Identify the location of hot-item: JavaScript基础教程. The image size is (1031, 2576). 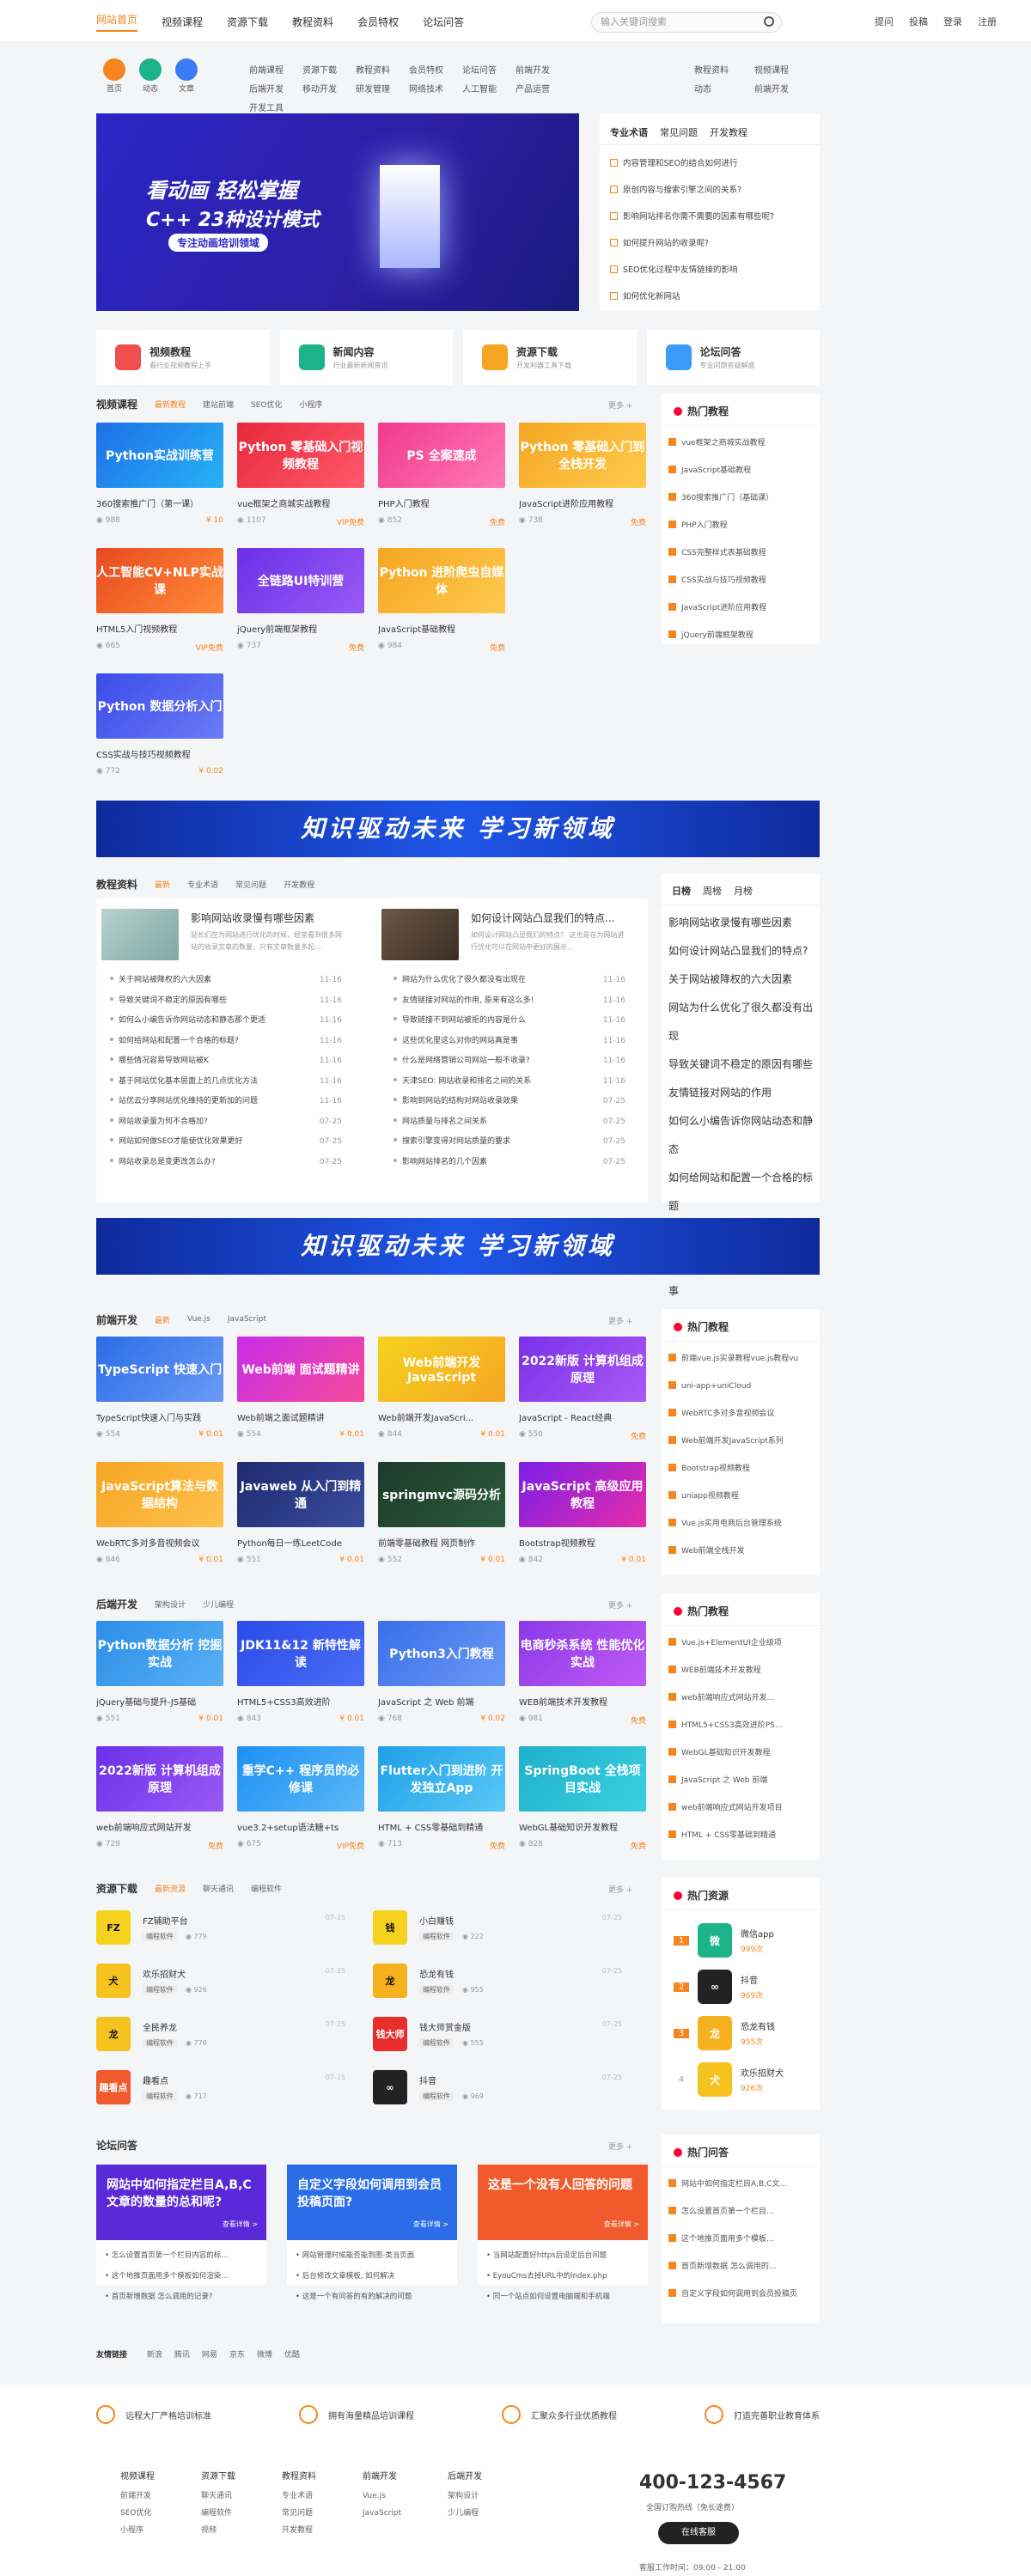
(740, 470).